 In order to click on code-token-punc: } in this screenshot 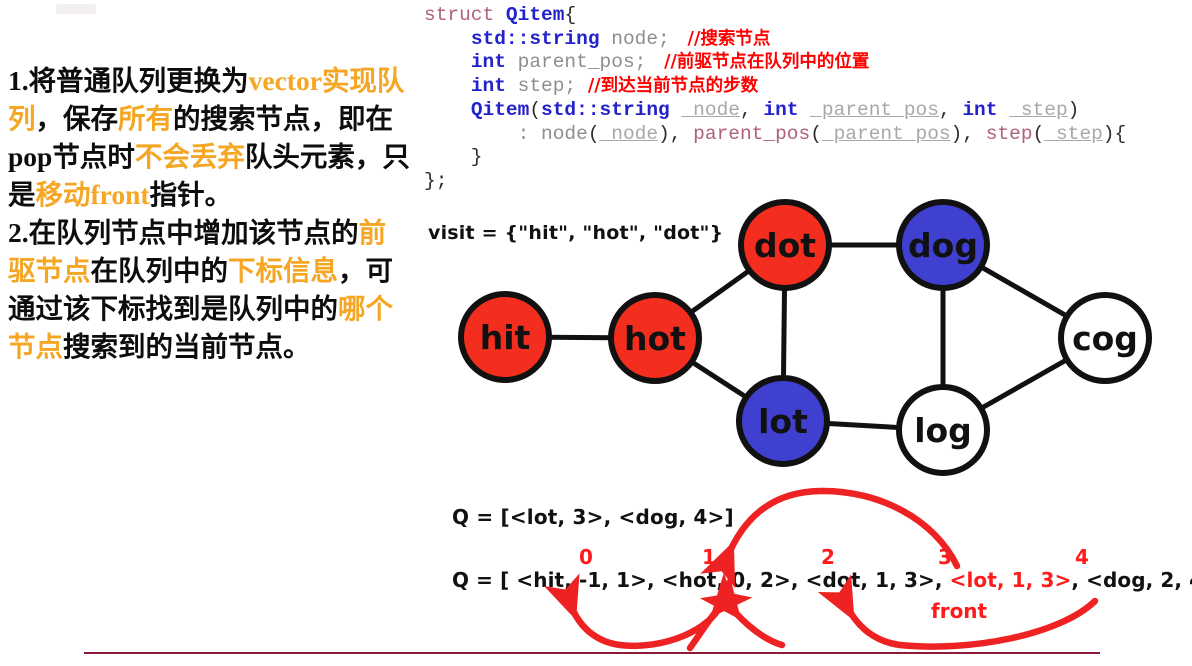, I will do `click(453, 157)`.